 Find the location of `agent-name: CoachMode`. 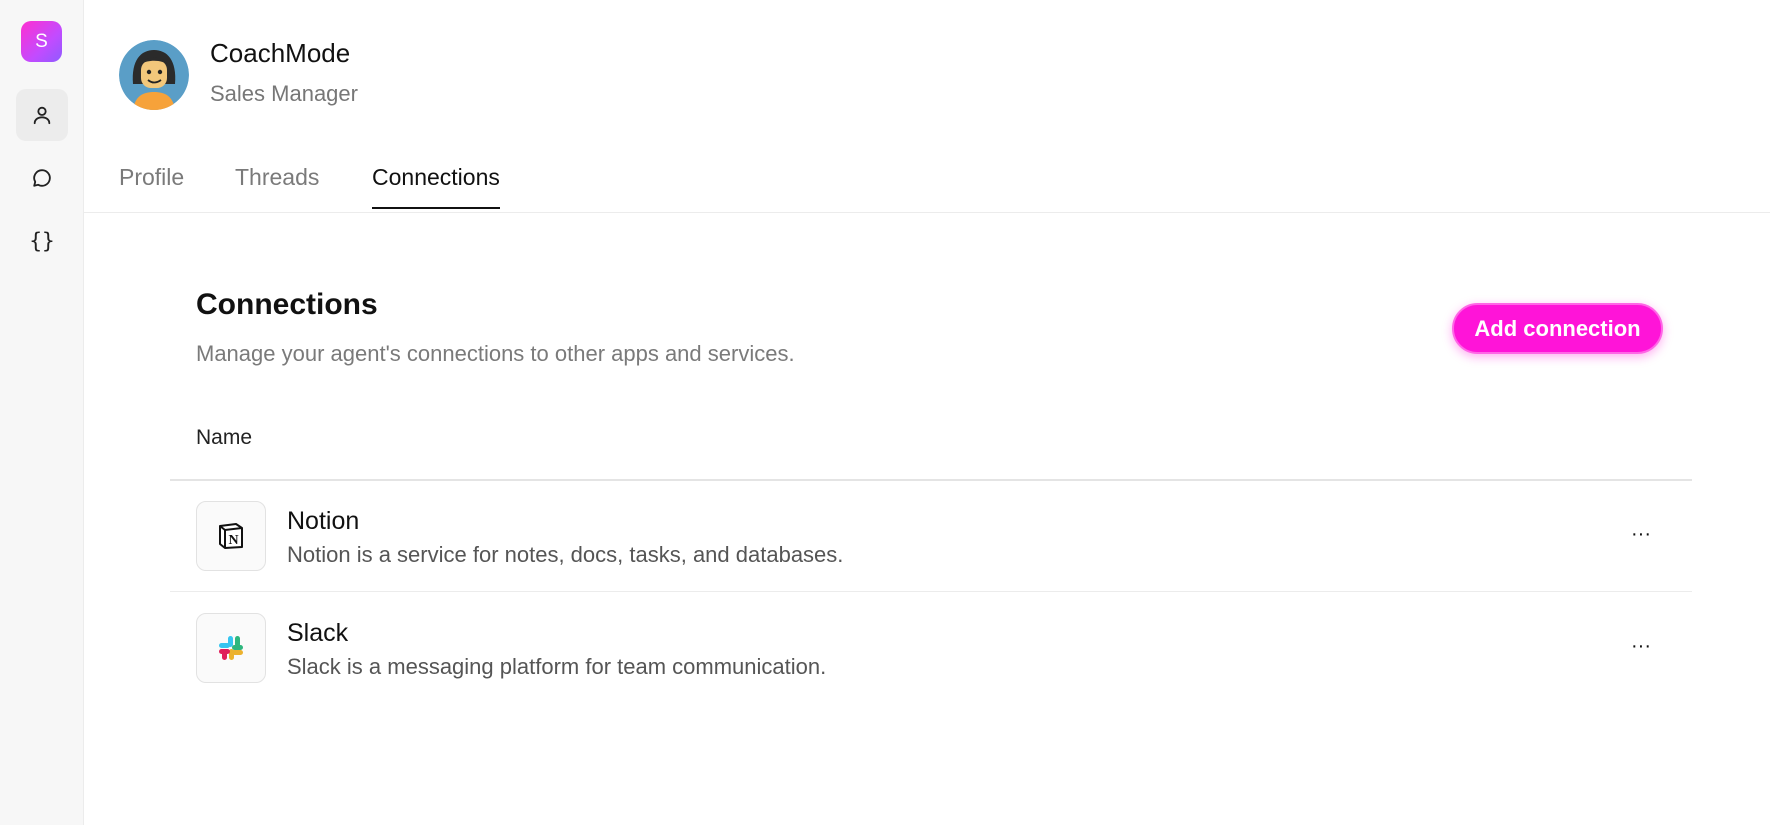

agent-name: CoachMode is located at coordinates (280, 53).